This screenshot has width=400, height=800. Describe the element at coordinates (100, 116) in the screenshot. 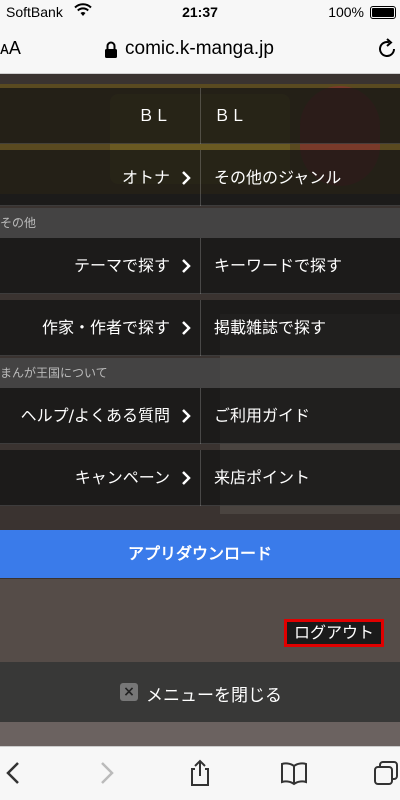

I see `menu-item-bl-left: ＢＬ` at that location.